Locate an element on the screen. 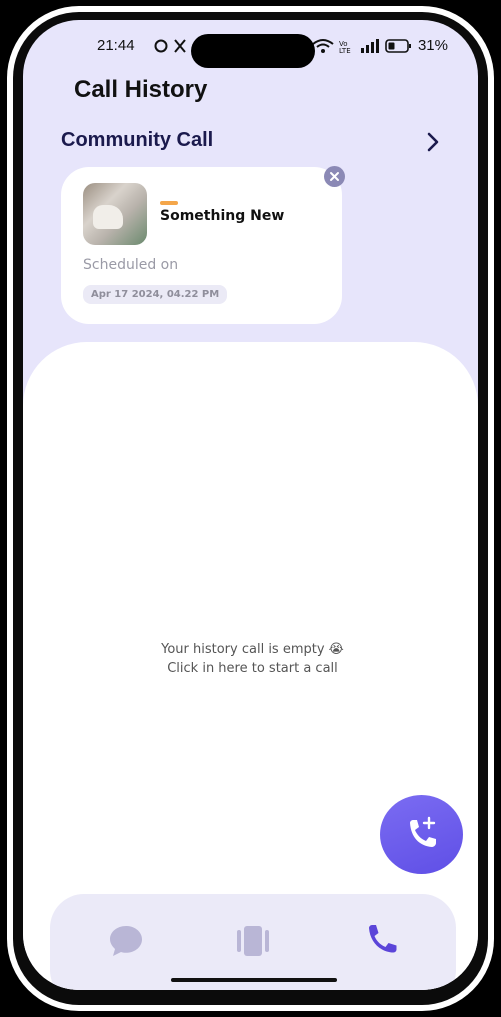 This screenshot has height=1017, width=501. empty-line-2: Click in here to start a call is located at coordinates (252, 668).